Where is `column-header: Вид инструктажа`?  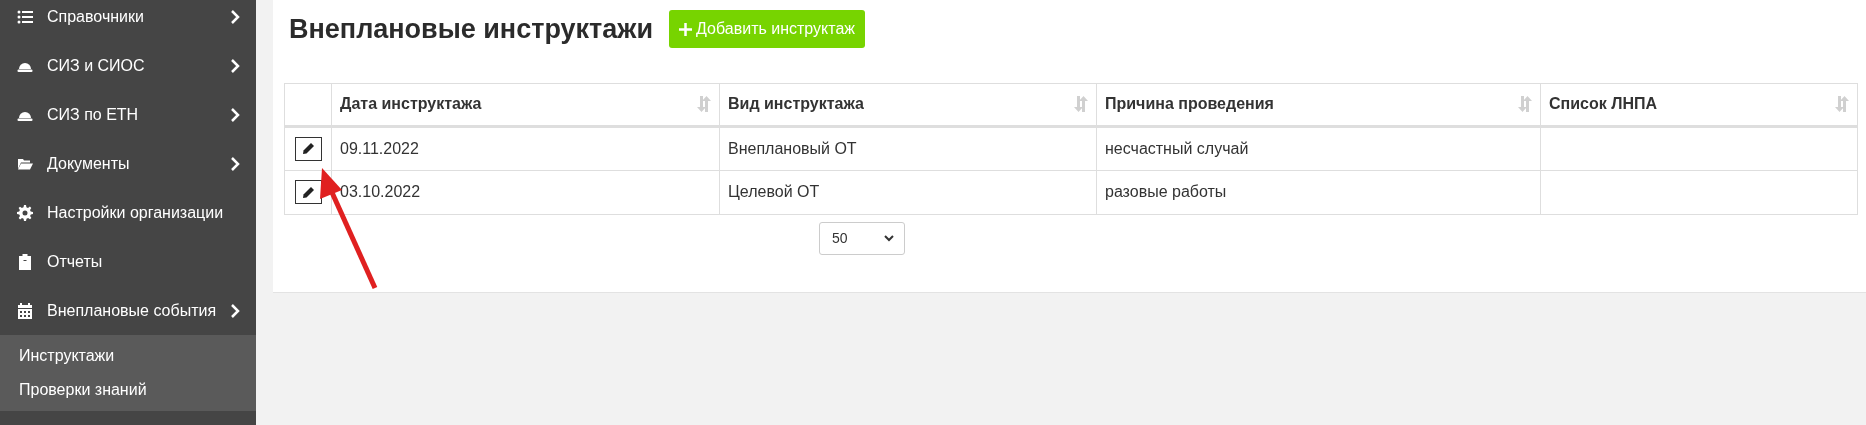 column-header: Вид инструктажа is located at coordinates (908, 104).